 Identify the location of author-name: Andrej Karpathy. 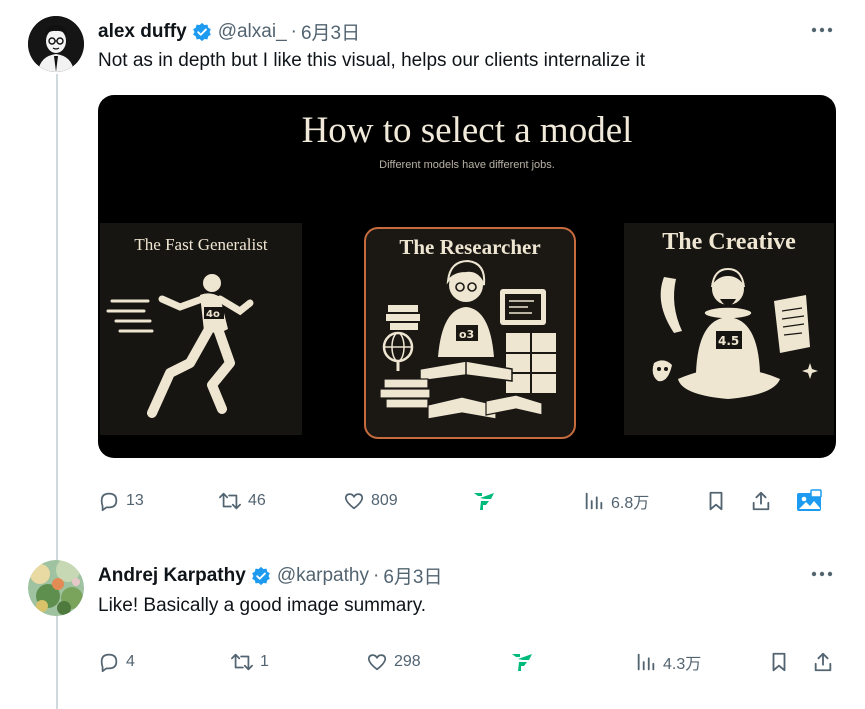
(172, 576).